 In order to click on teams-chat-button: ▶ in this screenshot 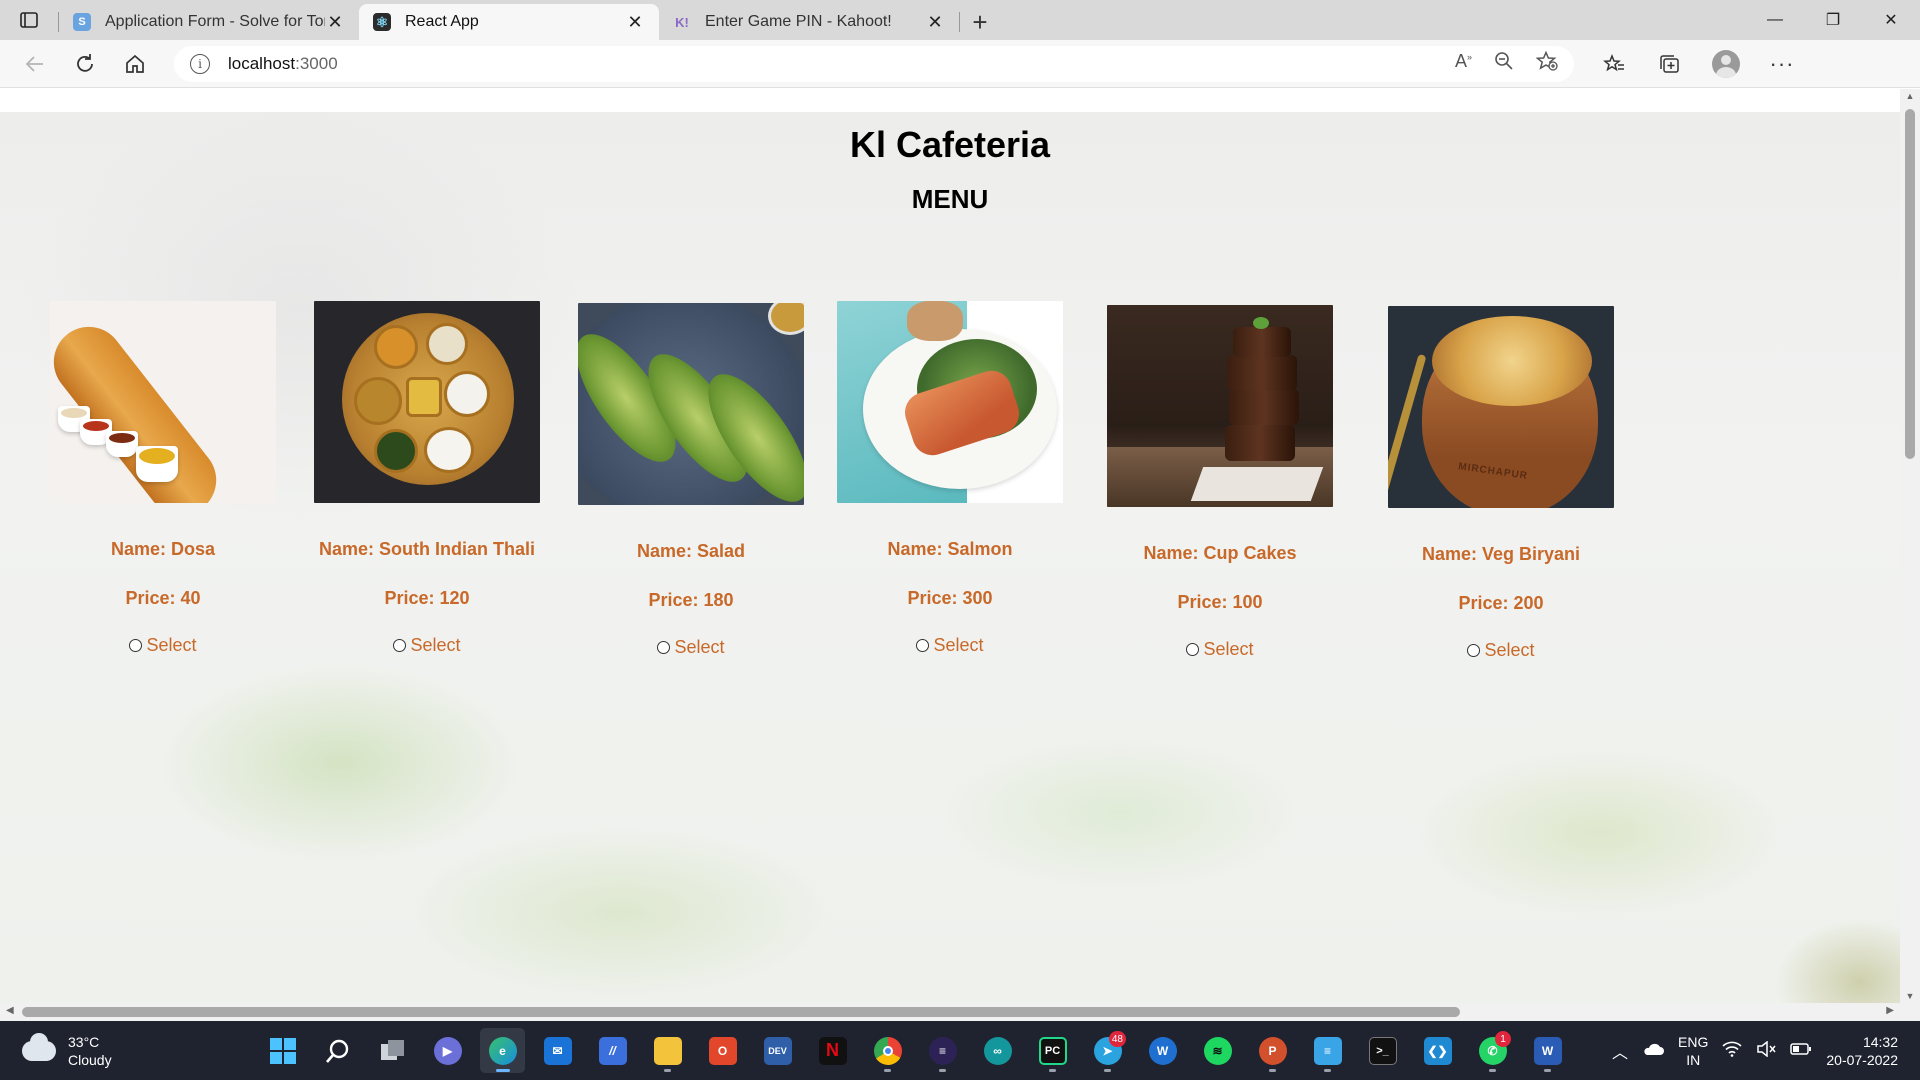, I will do `click(447, 1050)`.